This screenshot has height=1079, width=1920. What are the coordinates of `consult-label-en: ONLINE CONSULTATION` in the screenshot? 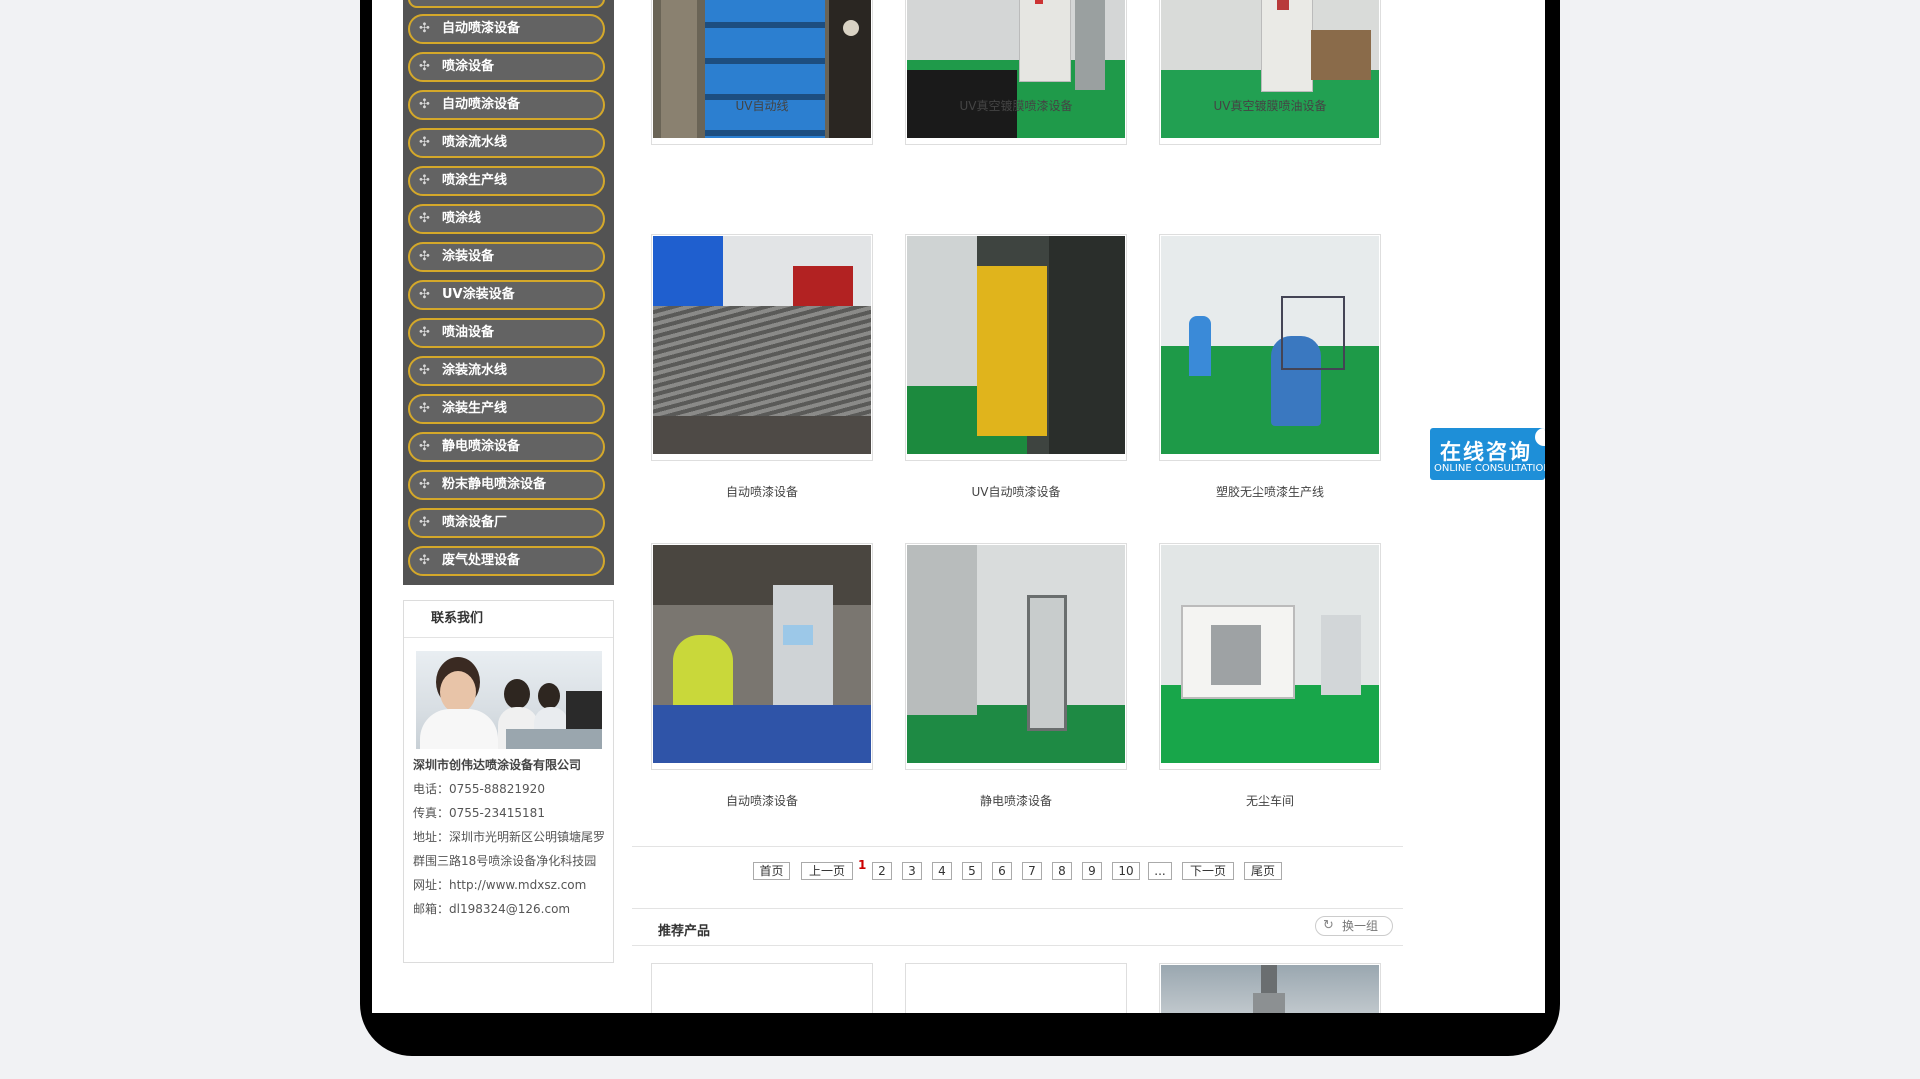 It's located at (1489, 468).